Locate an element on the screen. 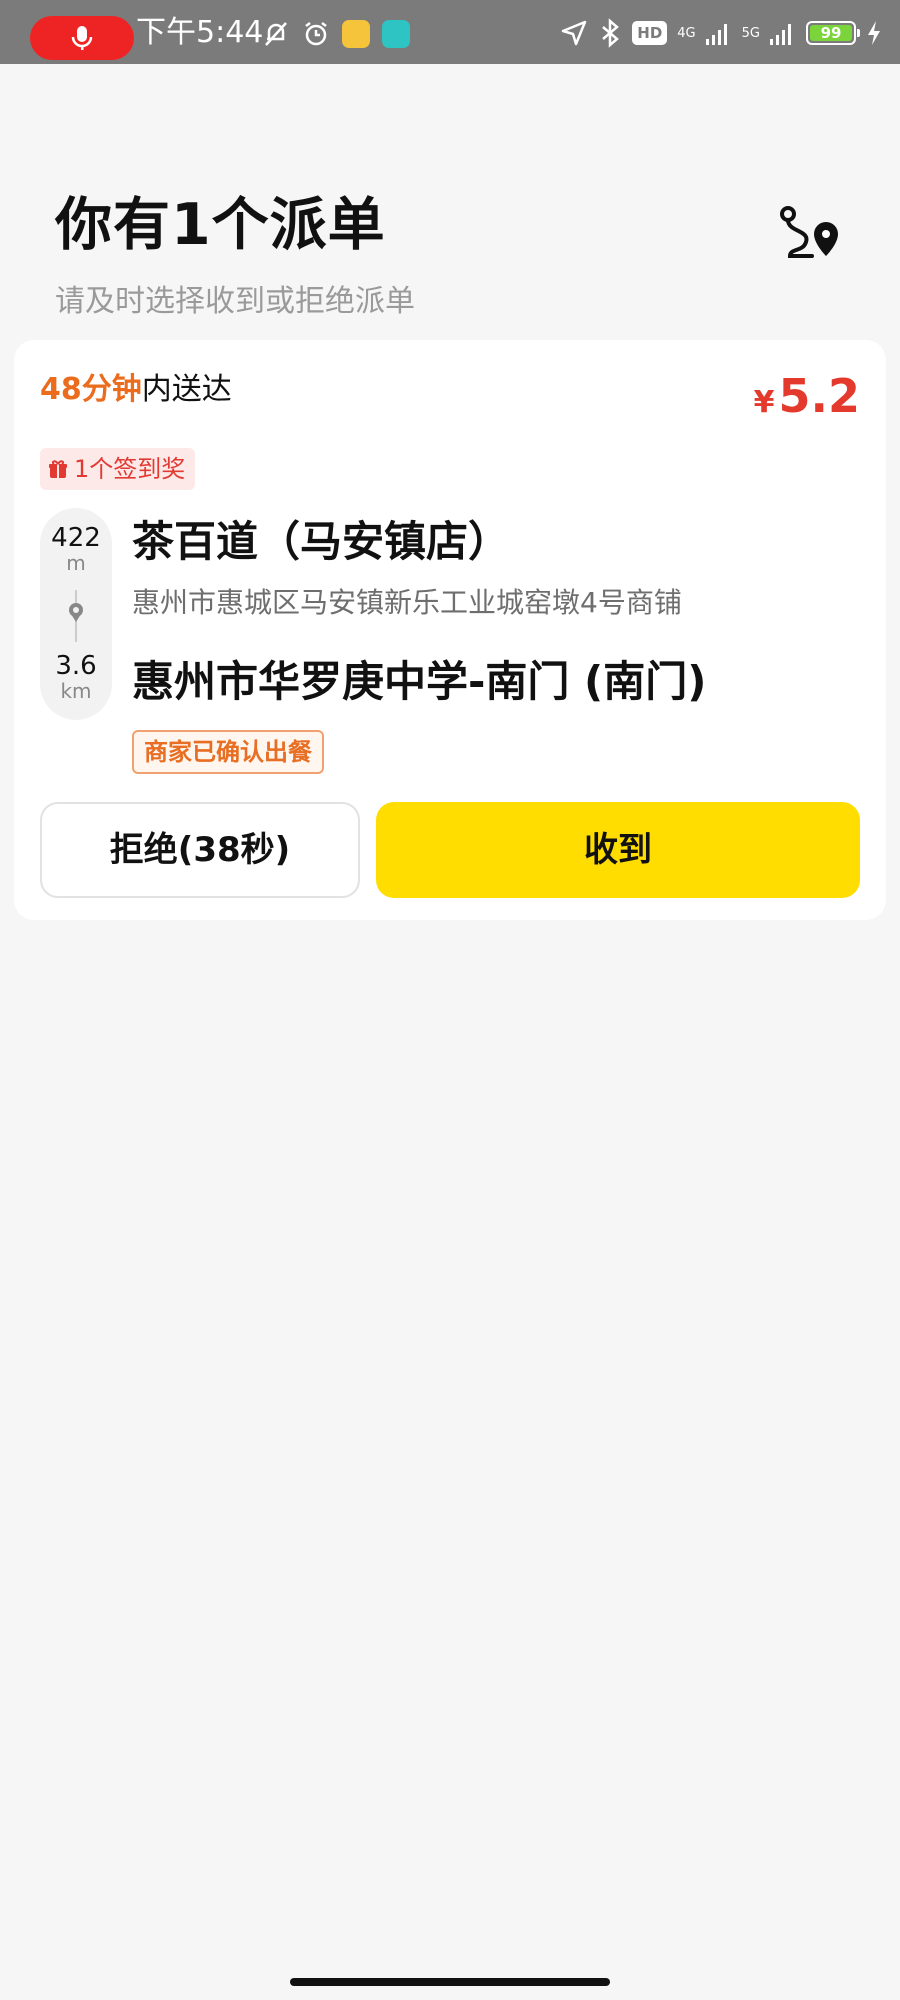 The height and width of the screenshot is (2000, 900). order-price: ¥5.2 is located at coordinates (807, 399).